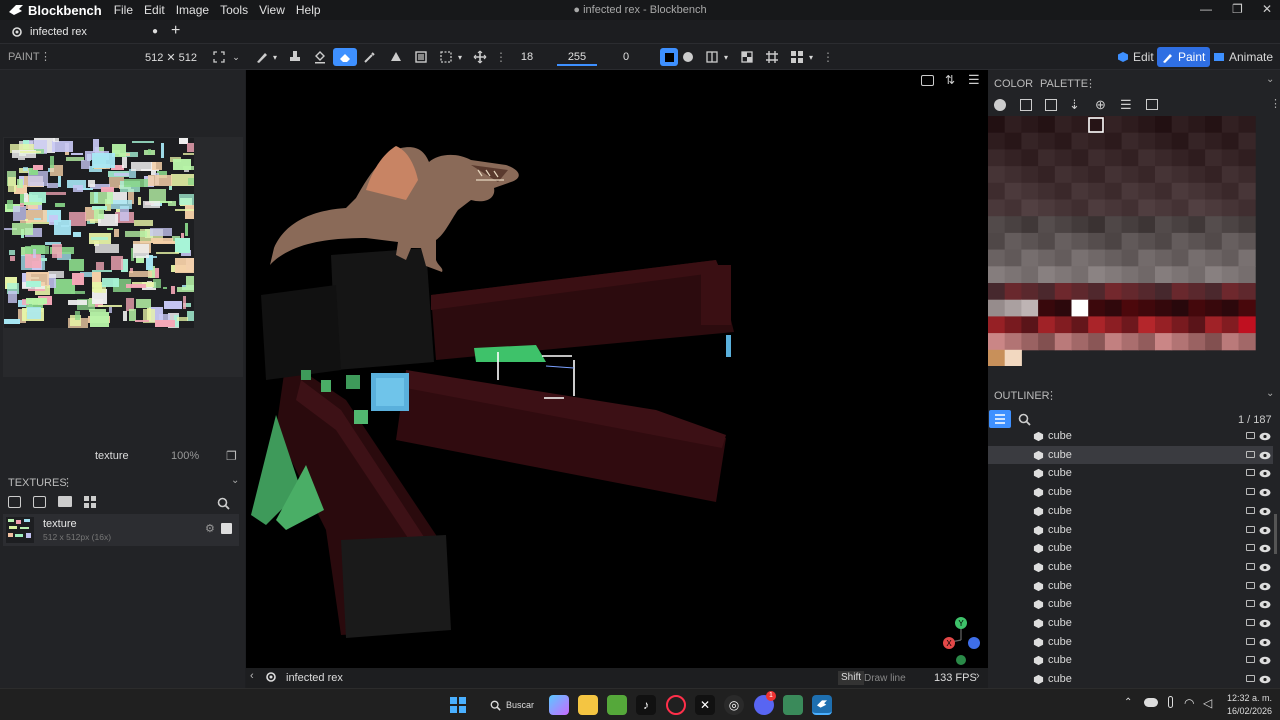 The width and height of the screenshot is (1280, 720). Describe the element at coordinates (1243, 57) in the screenshot. I see `animate-mode-button: Animate` at that location.